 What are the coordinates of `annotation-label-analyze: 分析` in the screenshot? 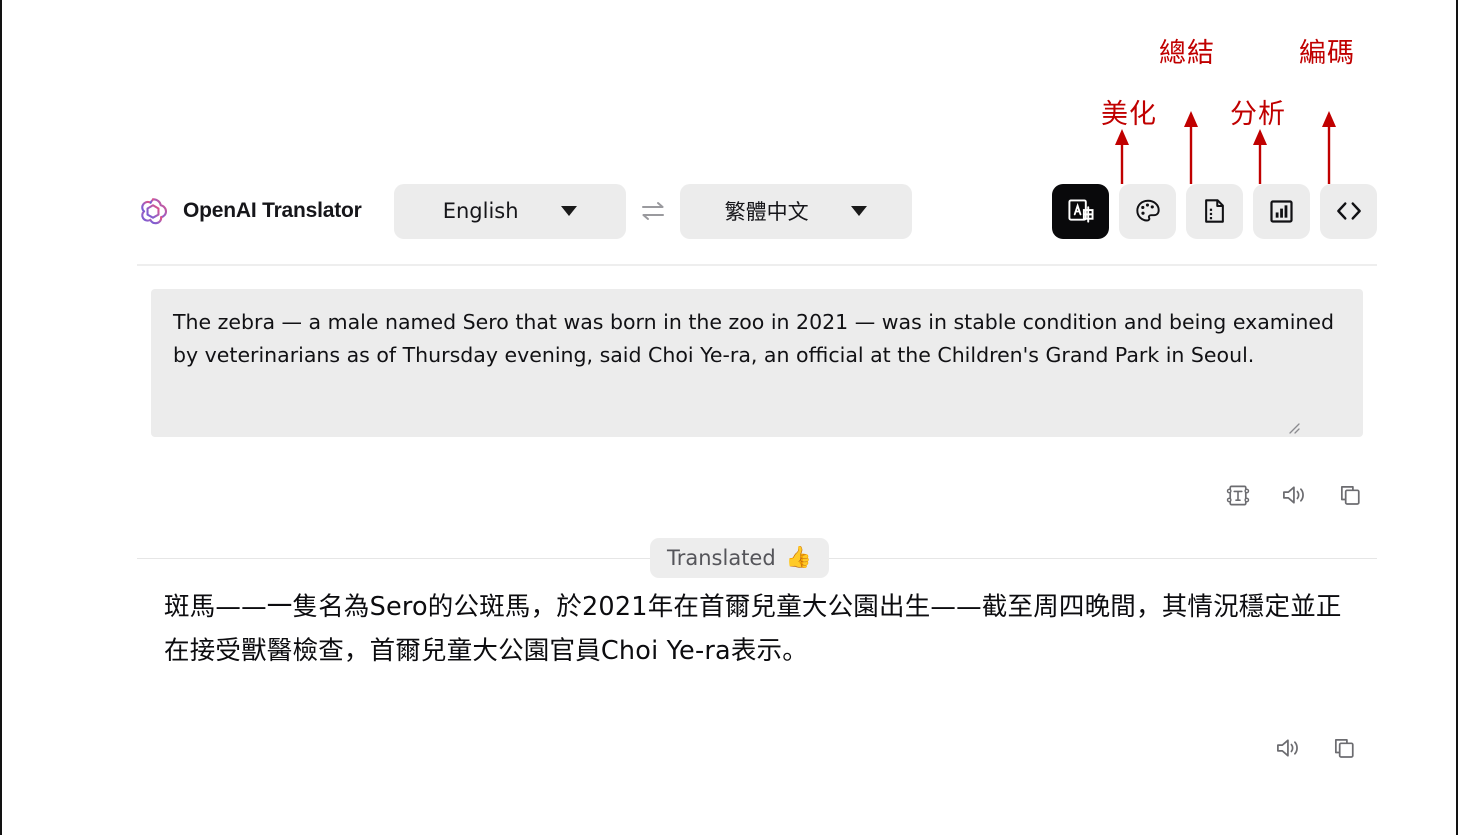 It's located at (1258, 114).